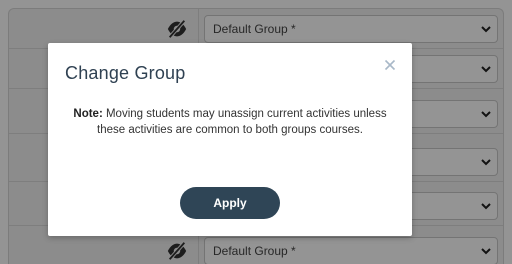 This screenshot has width=512, height=264. What do you see at coordinates (88, 114) in the screenshot?
I see `note-label: Note:` at bounding box center [88, 114].